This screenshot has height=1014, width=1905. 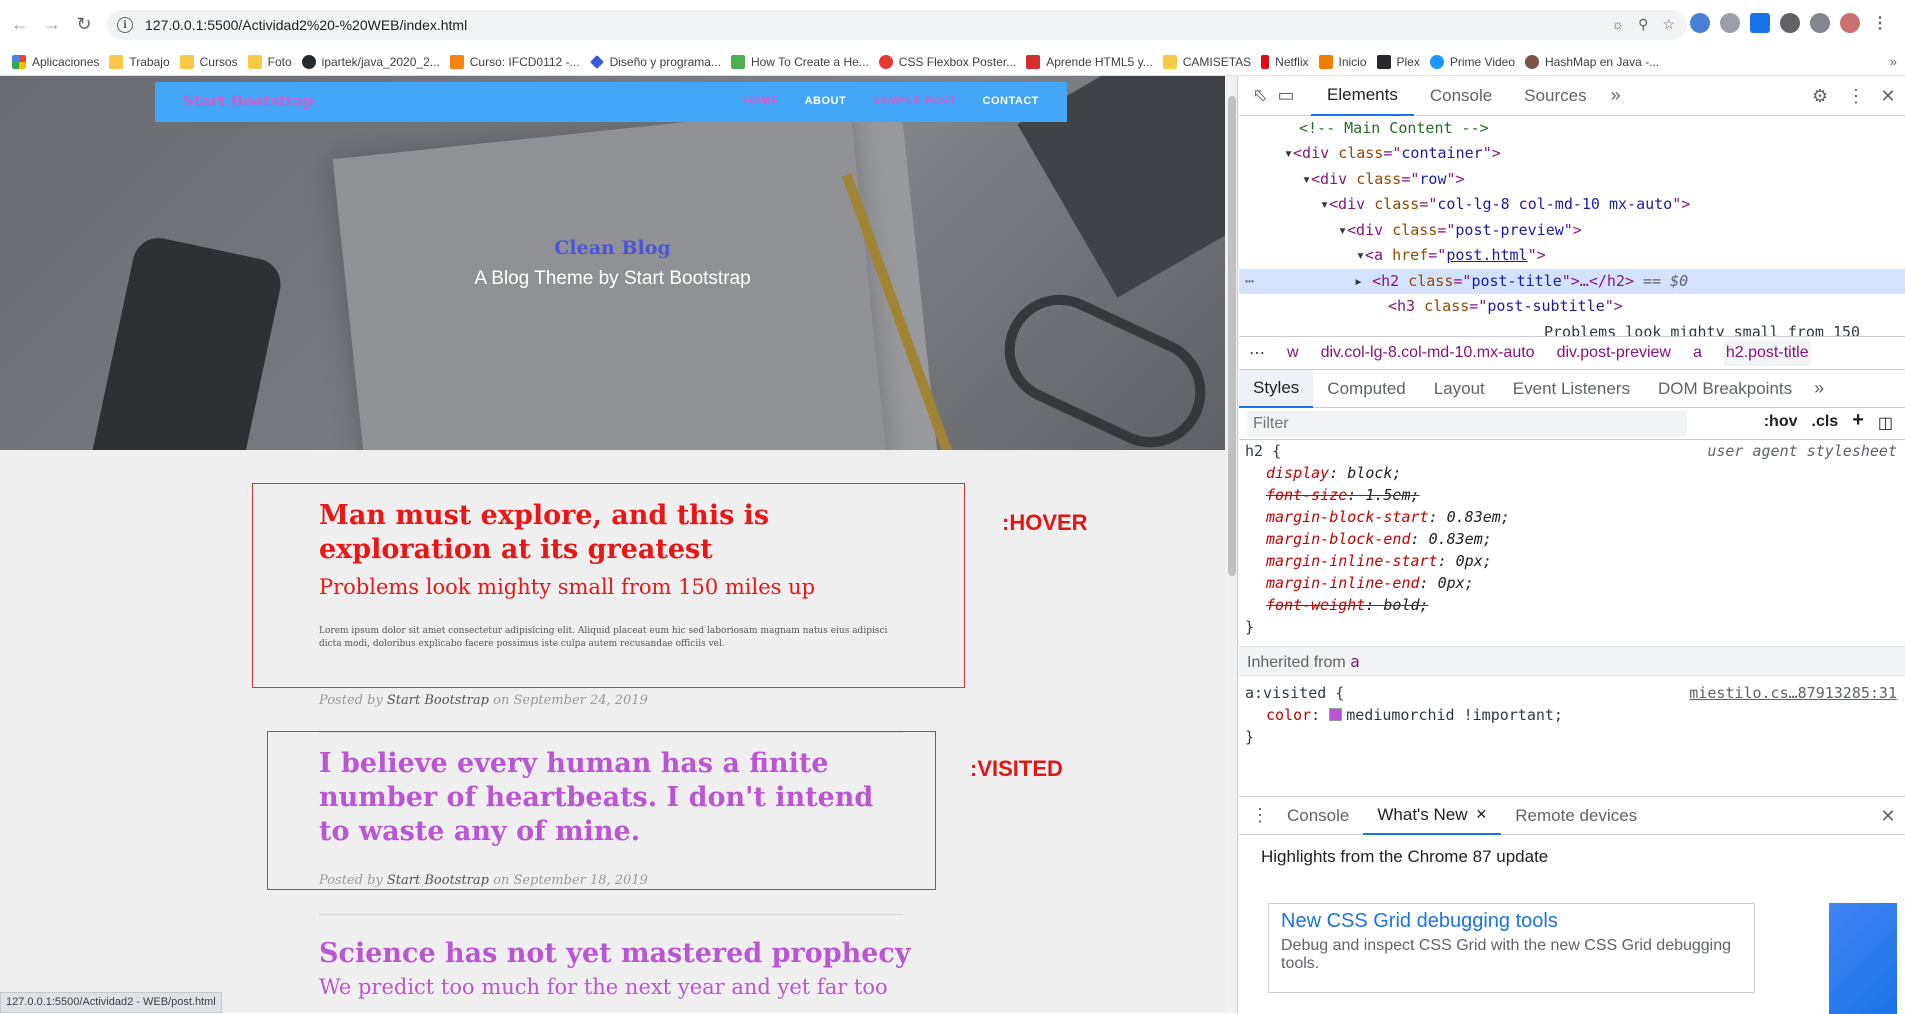 What do you see at coordinates (213, 61) in the screenshot?
I see `bookmark-item: Cursos` at bounding box center [213, 61].